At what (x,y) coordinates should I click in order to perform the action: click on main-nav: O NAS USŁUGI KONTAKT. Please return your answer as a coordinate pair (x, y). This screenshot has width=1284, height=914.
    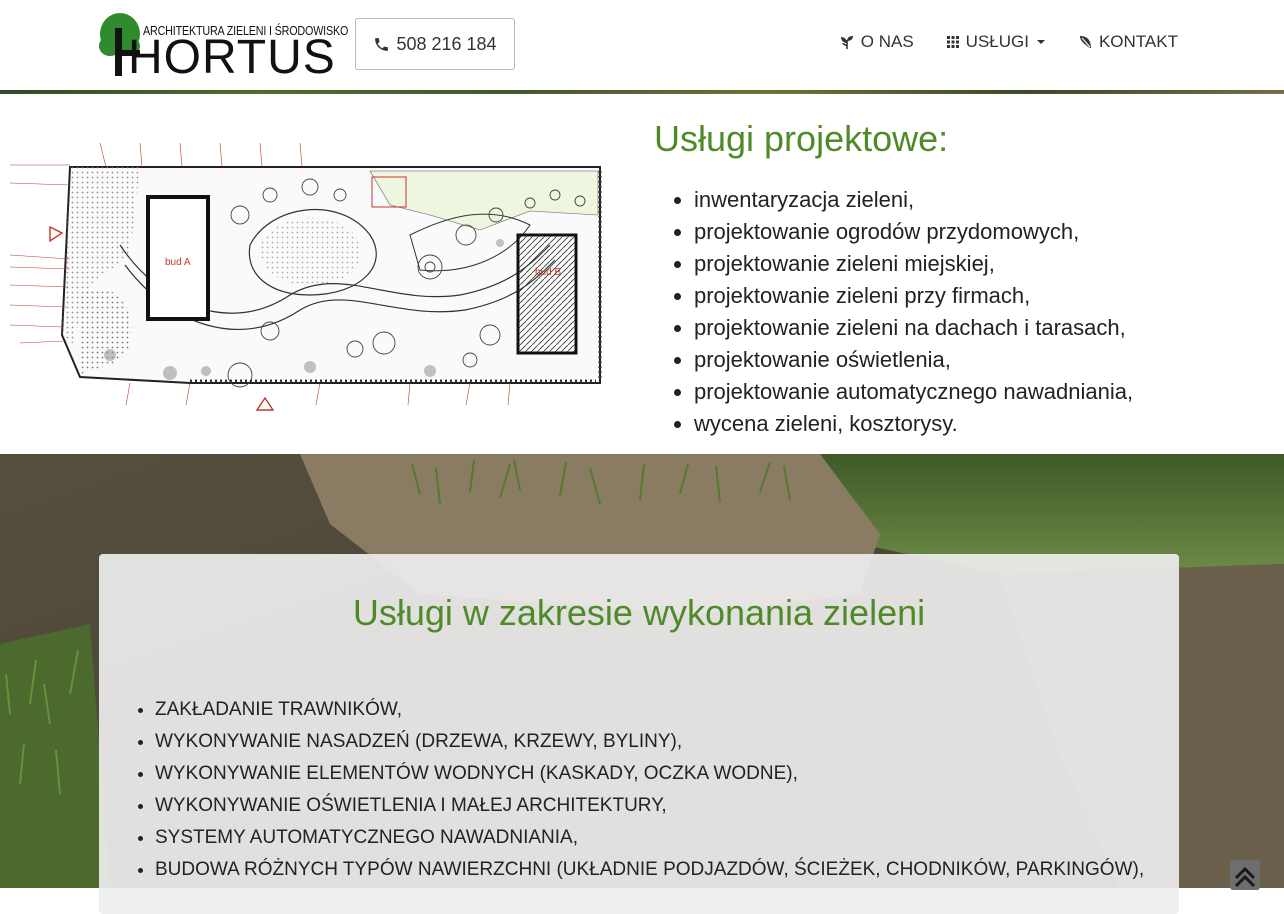
    Looking at the image, I should click on (1008, 42).